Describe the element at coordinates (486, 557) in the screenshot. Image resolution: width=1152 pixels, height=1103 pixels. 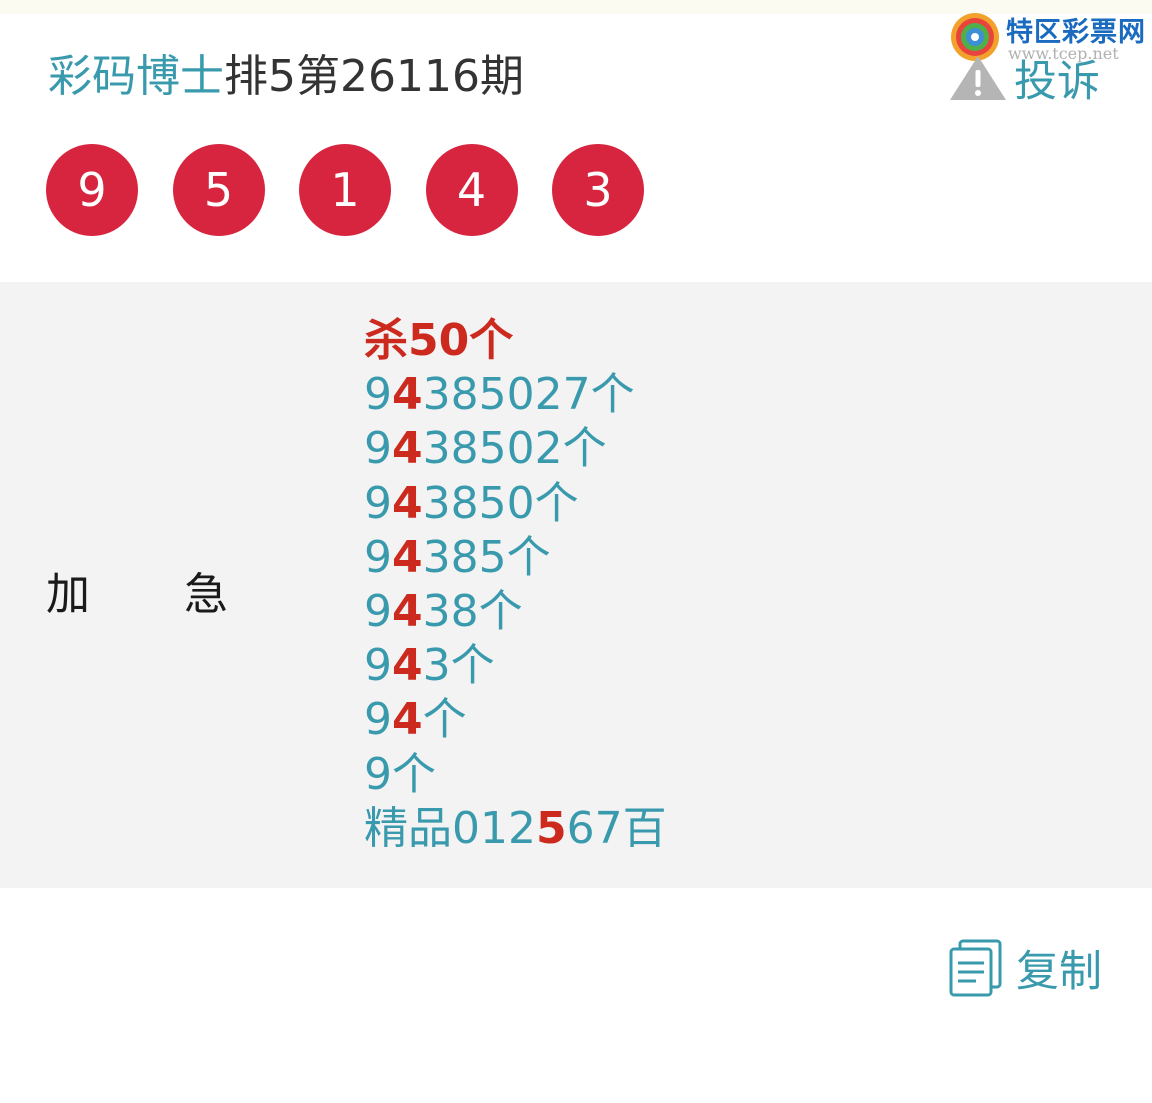
I see `prediction-text: 385个` at that location.